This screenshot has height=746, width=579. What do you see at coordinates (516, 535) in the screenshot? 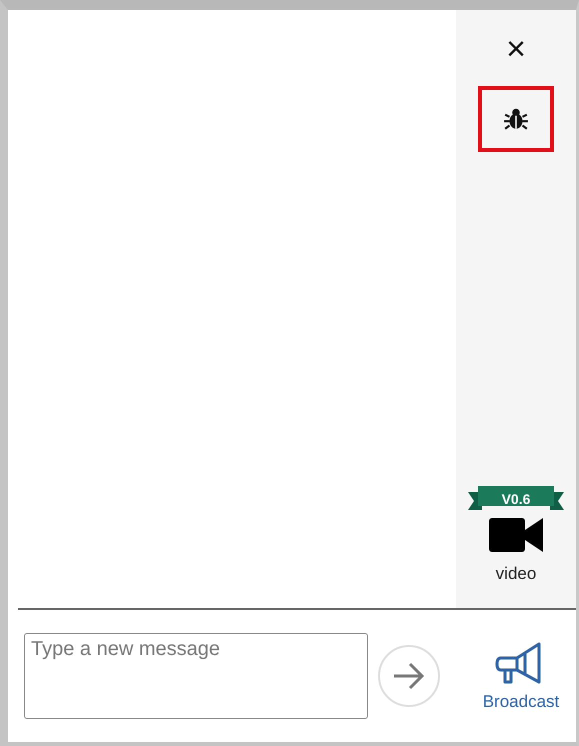
I see `video-camera-icon` at bounding box center [516, 535].